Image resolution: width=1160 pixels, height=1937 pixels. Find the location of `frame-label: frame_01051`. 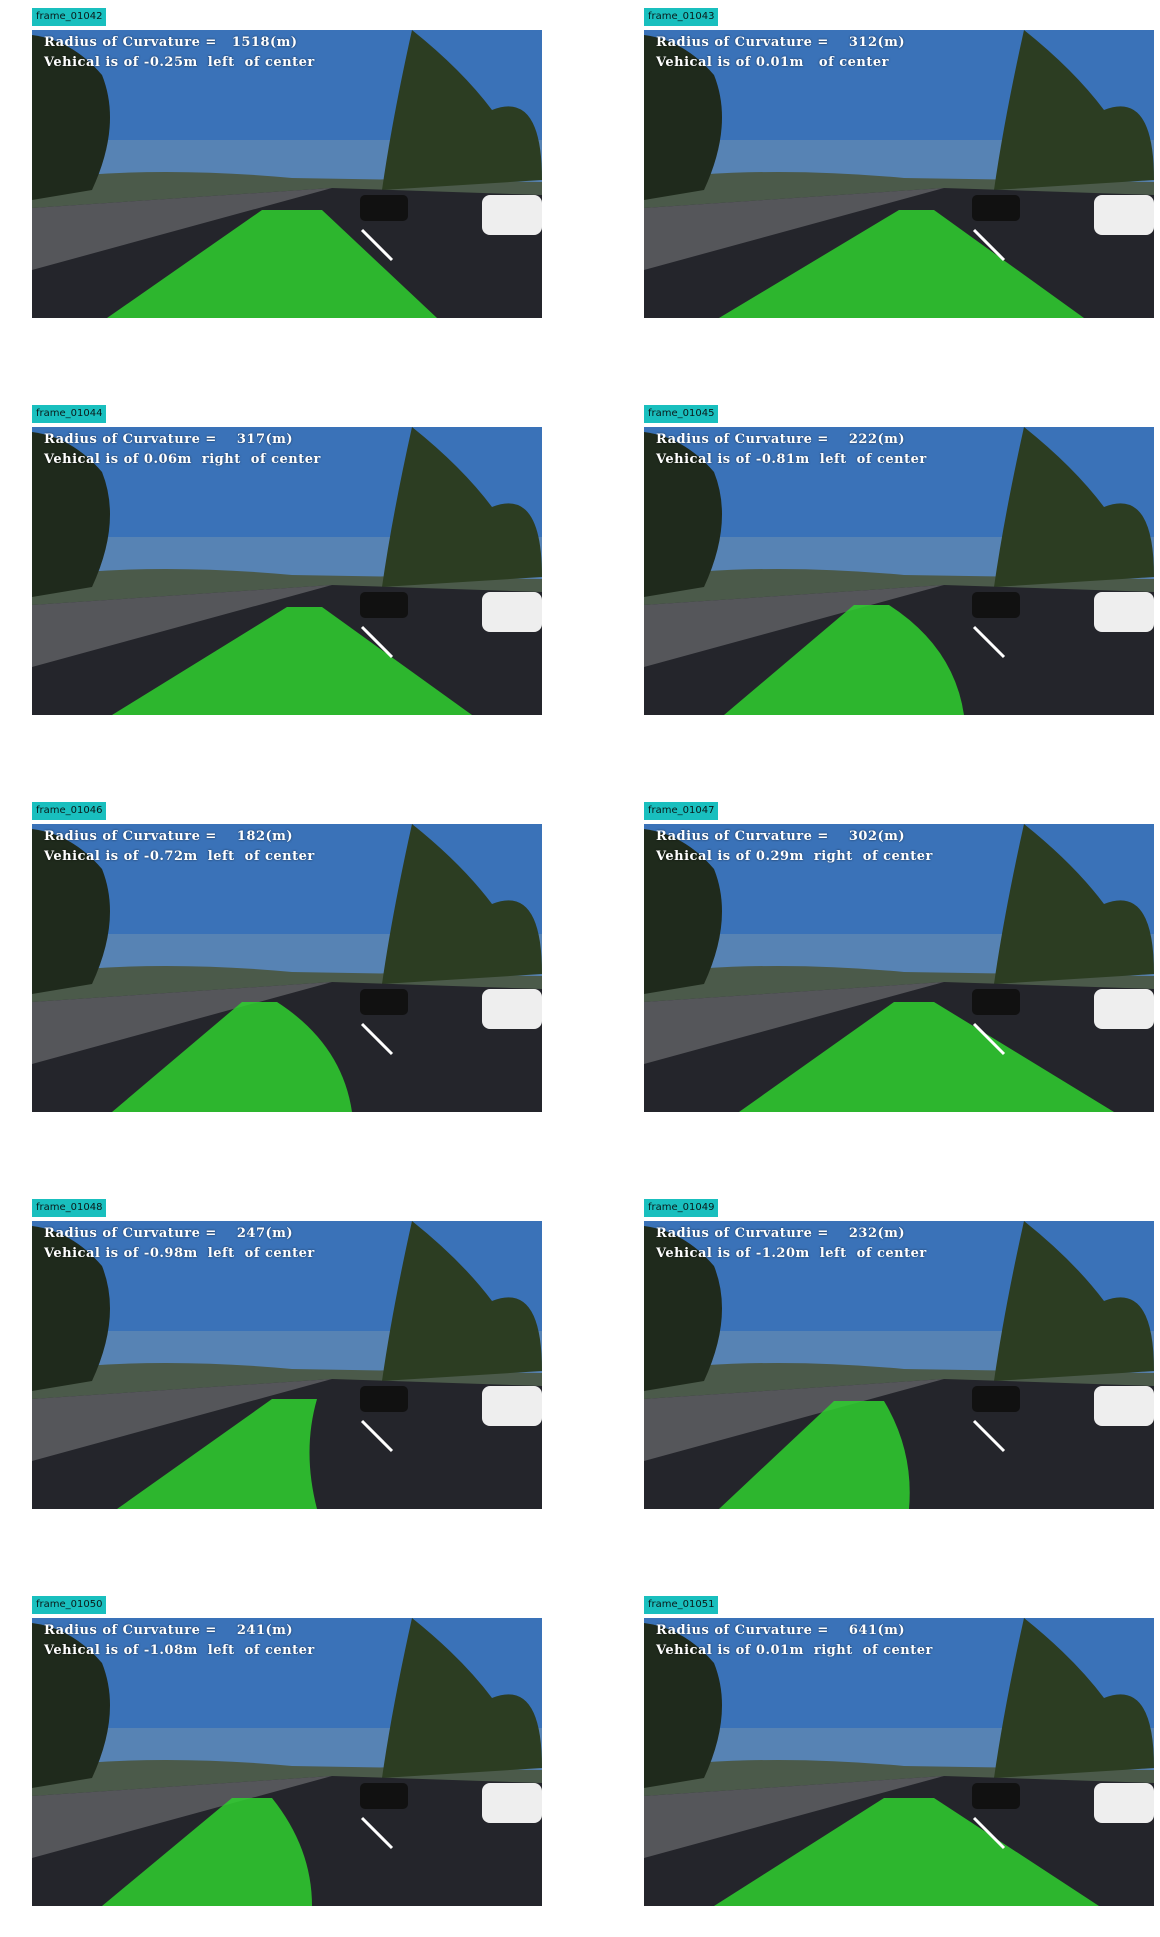

frame-label: frame_01051 is located at coordinates (681, 1605).